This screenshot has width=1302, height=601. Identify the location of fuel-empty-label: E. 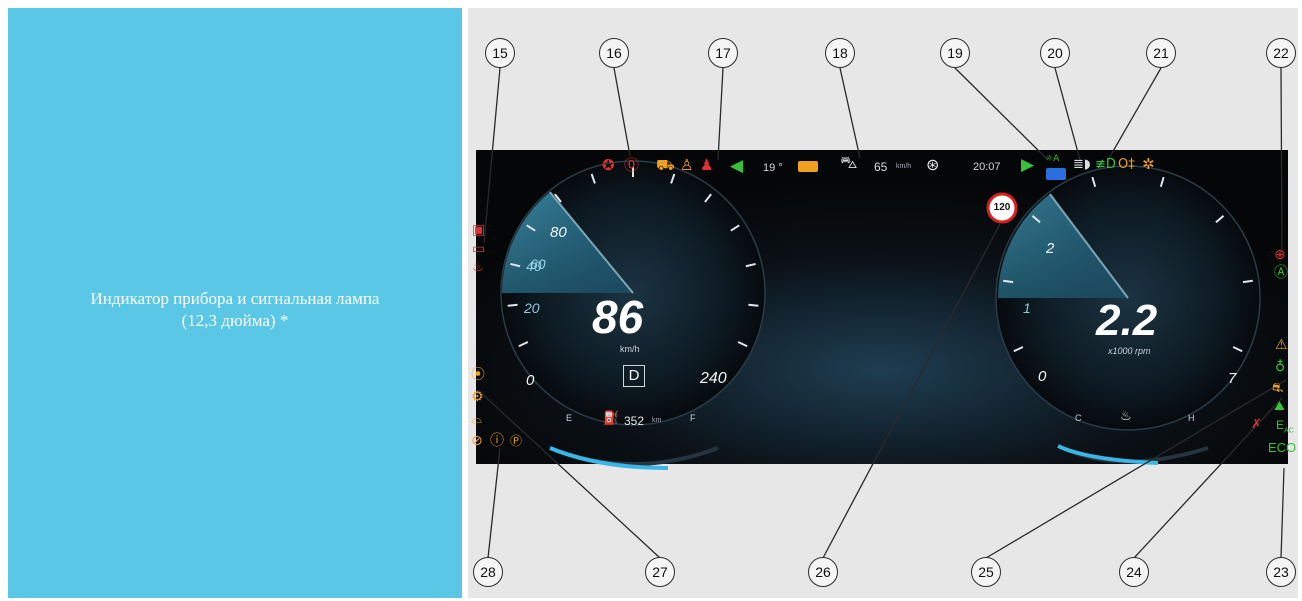
(569, 418).